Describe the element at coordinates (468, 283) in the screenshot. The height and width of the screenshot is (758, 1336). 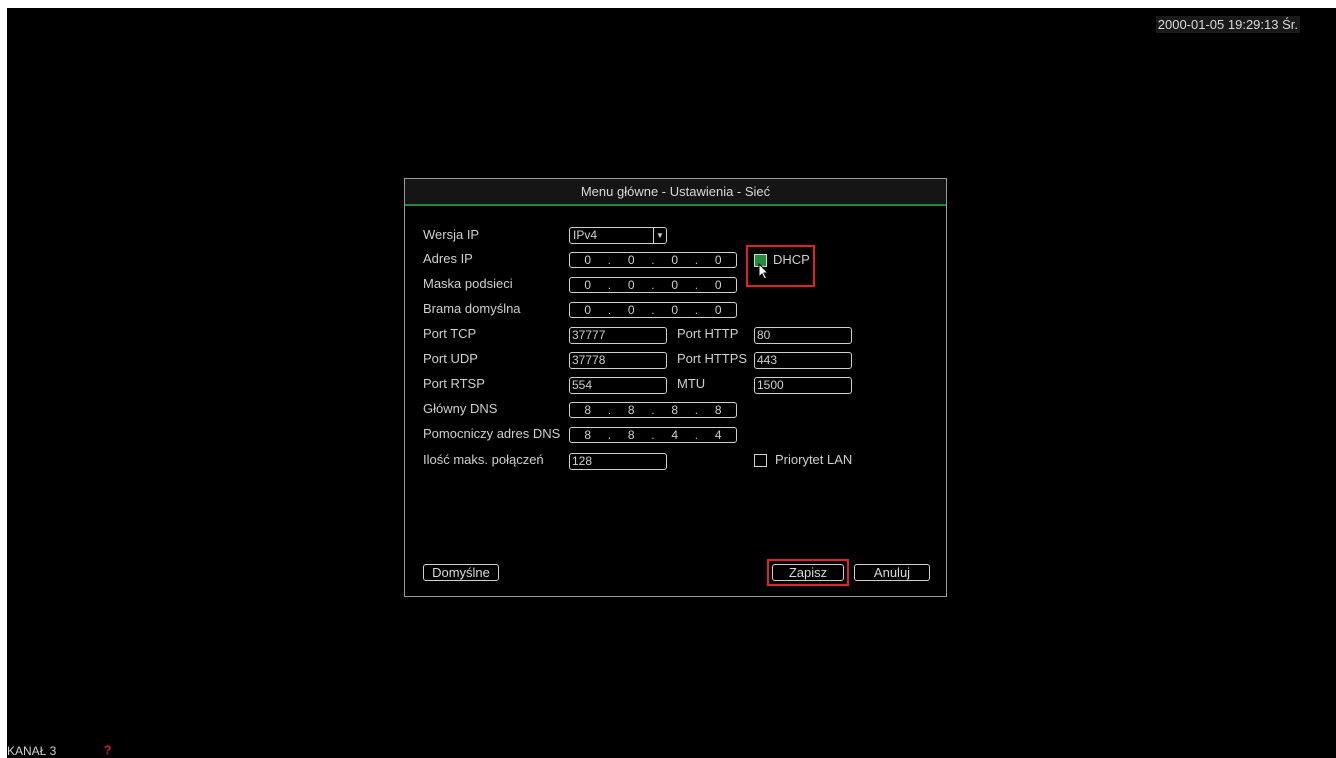
I see `subnet-mask-label: Maska podsieci` at that location.